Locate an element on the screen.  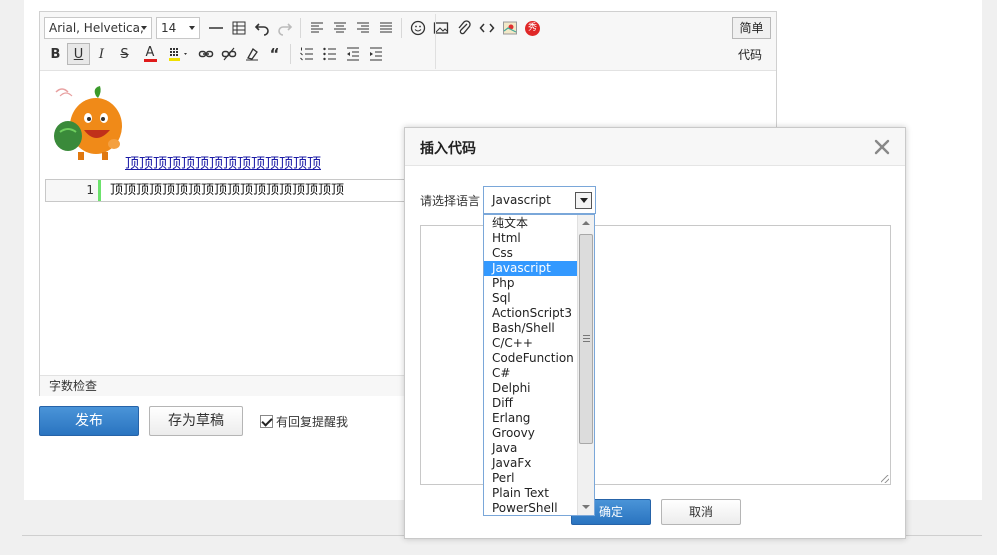
content-link: 顶顶顶顶顶顶顶顶顶顶顶顶顶顶 is located at coordinates (223, 163).